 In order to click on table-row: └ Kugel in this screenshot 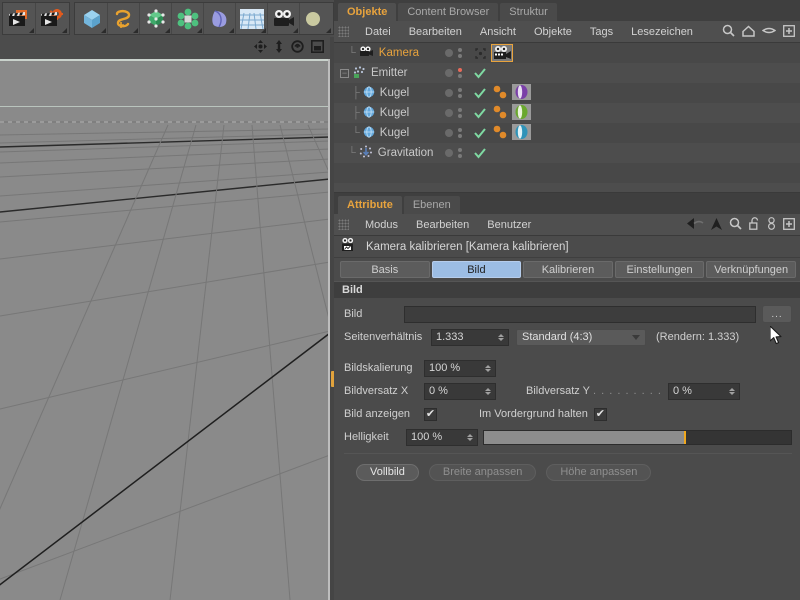, I will do `click(567, 133)`.